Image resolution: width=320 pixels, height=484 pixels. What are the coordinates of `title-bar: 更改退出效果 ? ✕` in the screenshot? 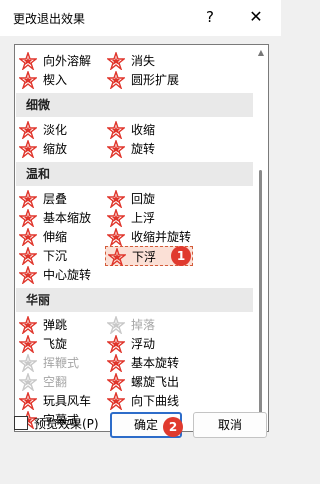 It's located at (140, 18).